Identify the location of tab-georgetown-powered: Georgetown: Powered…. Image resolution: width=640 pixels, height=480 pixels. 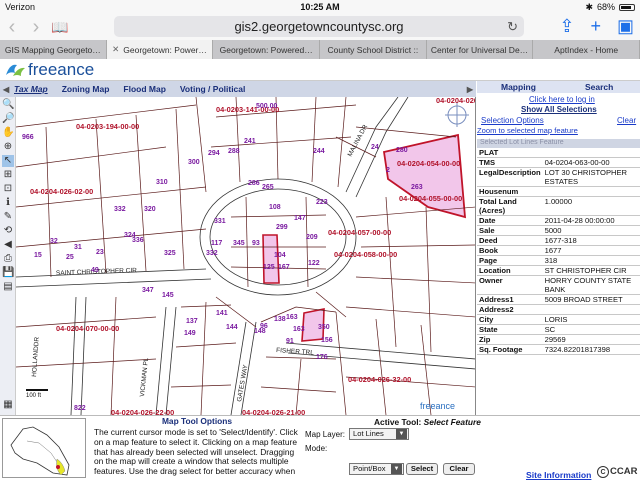
(267, 49).